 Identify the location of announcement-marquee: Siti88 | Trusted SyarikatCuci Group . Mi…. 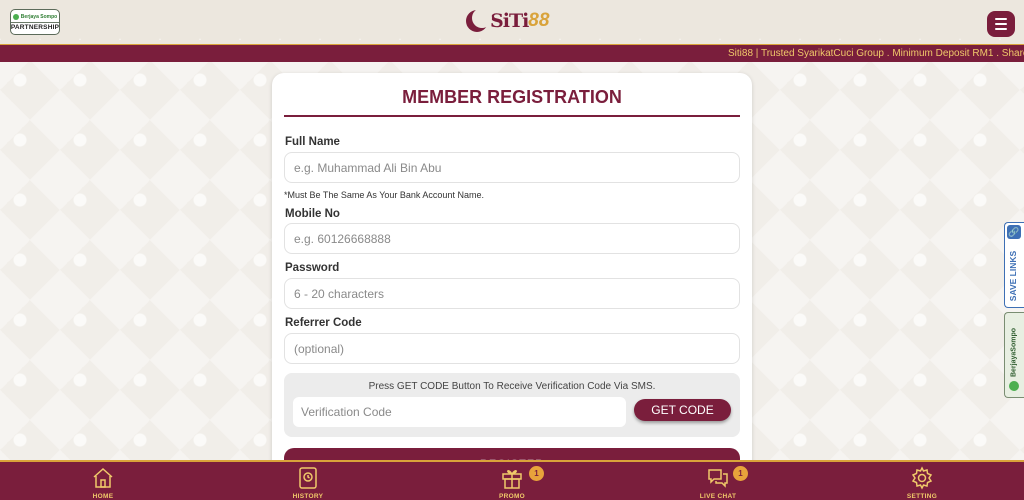
(512, 53).